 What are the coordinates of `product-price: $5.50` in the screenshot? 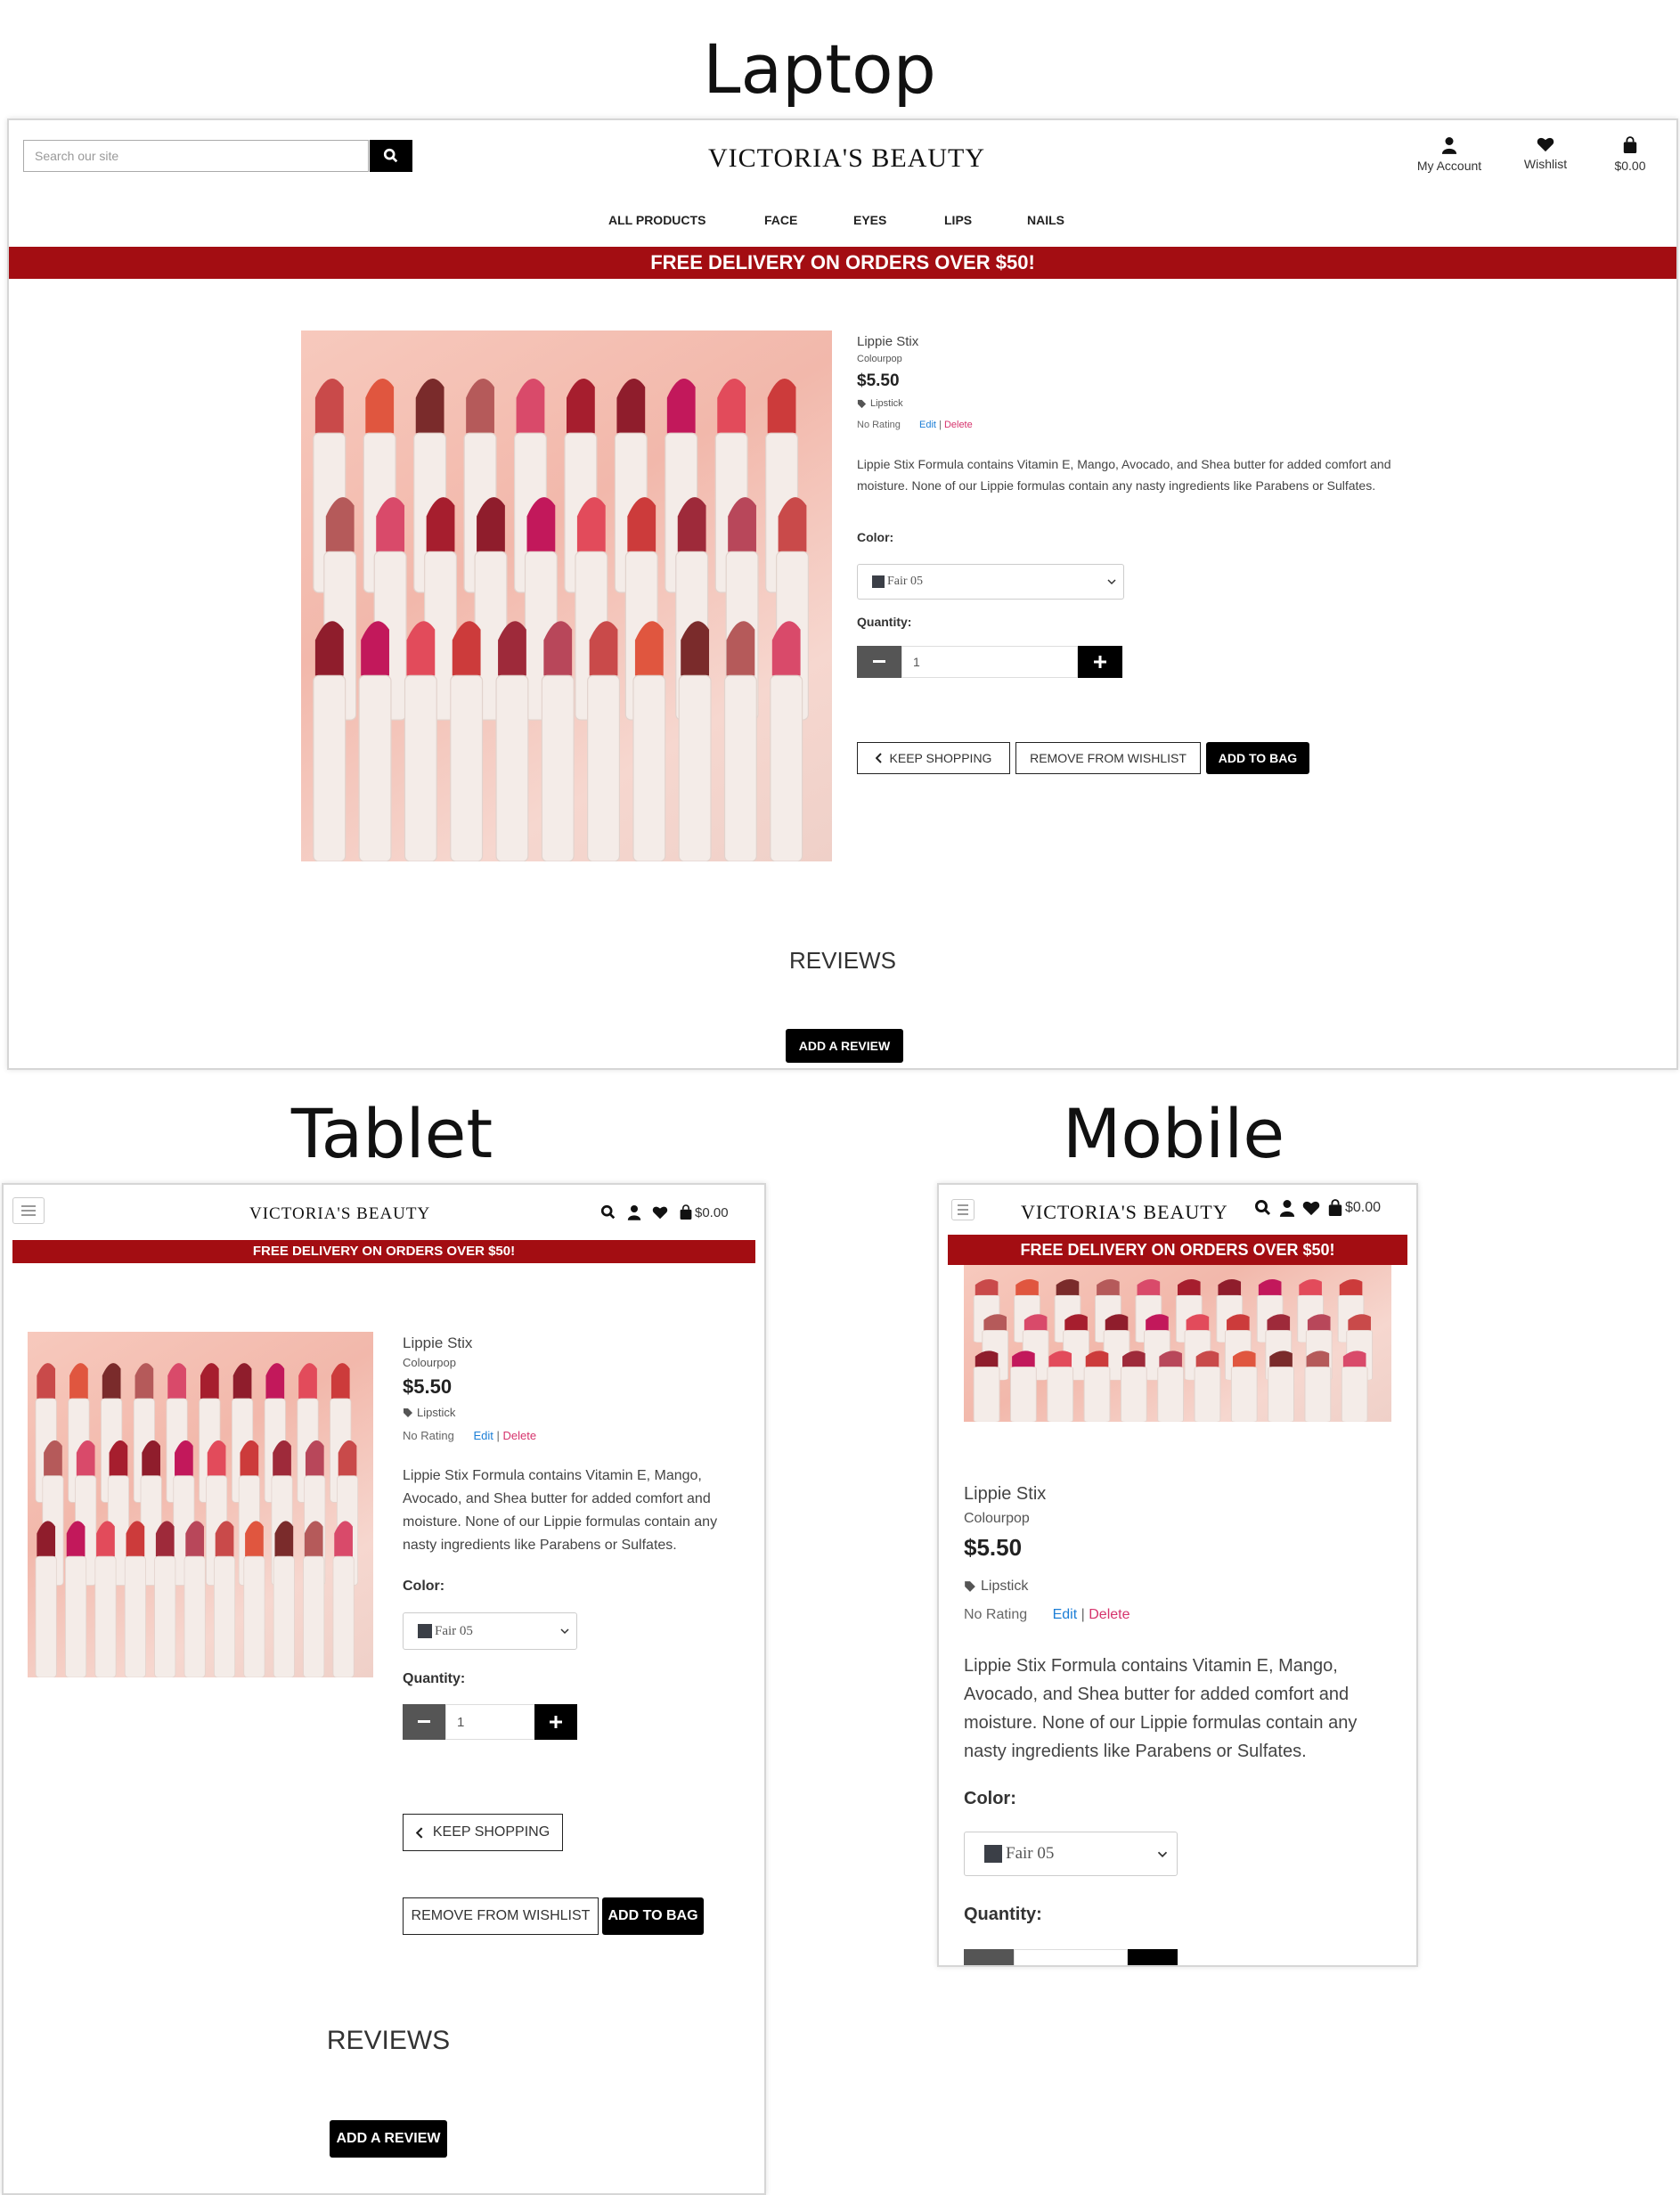 It's located at (994, 1547).